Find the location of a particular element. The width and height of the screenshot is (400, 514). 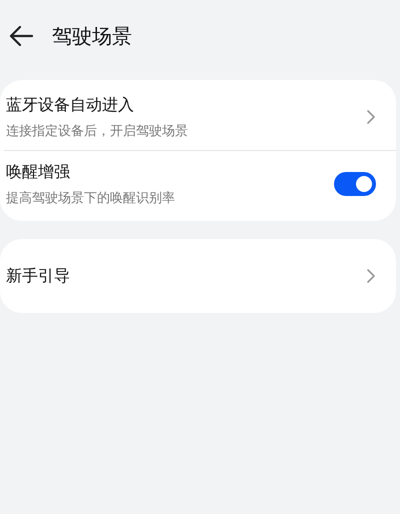

setting-title: 唤醒增强 is located at coordinates (38, 172).